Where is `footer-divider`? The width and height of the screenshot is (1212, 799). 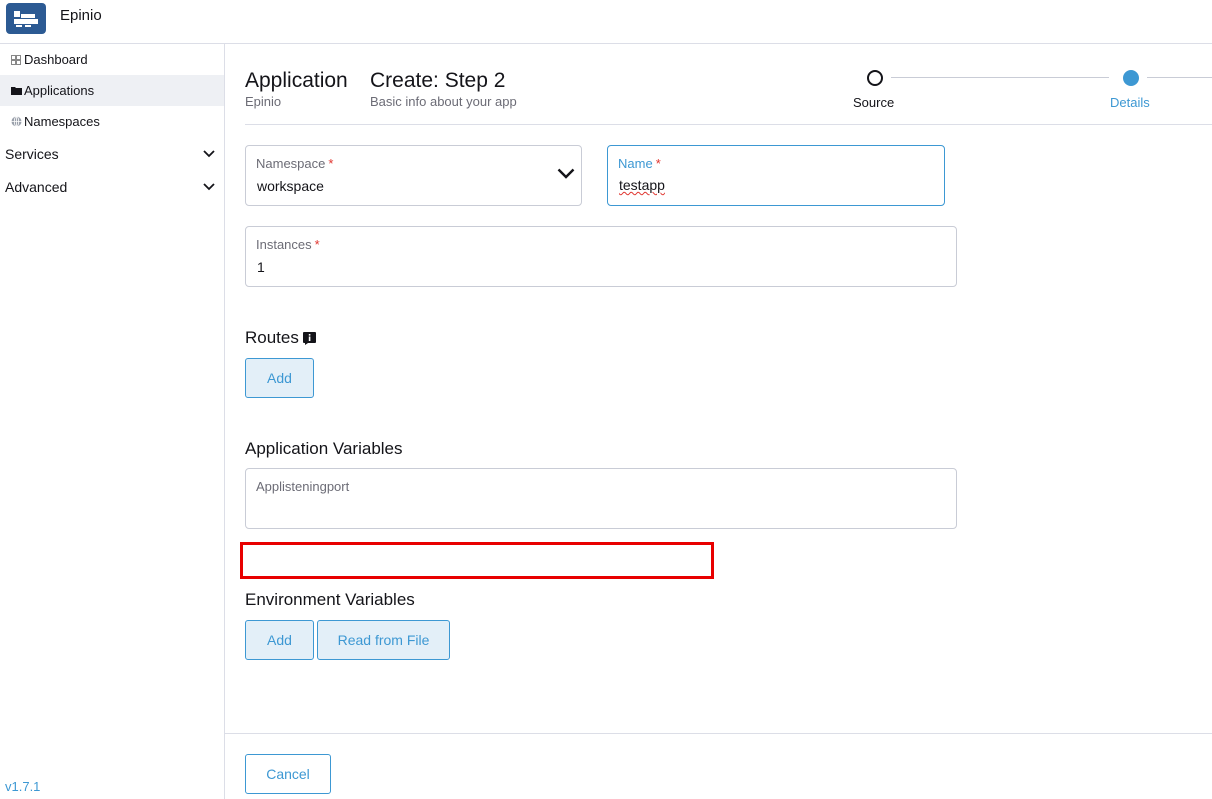 footer-divider is located at coordinates (718, 733).